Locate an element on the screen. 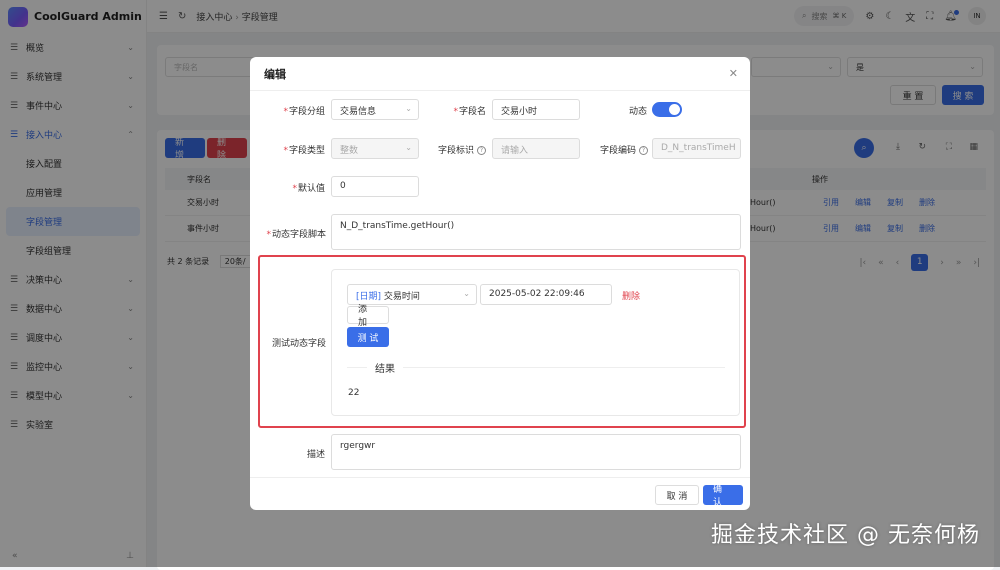 This screenshot has height=570, width=1000. close-icon: ✕ is located at coordinates (733, 73).